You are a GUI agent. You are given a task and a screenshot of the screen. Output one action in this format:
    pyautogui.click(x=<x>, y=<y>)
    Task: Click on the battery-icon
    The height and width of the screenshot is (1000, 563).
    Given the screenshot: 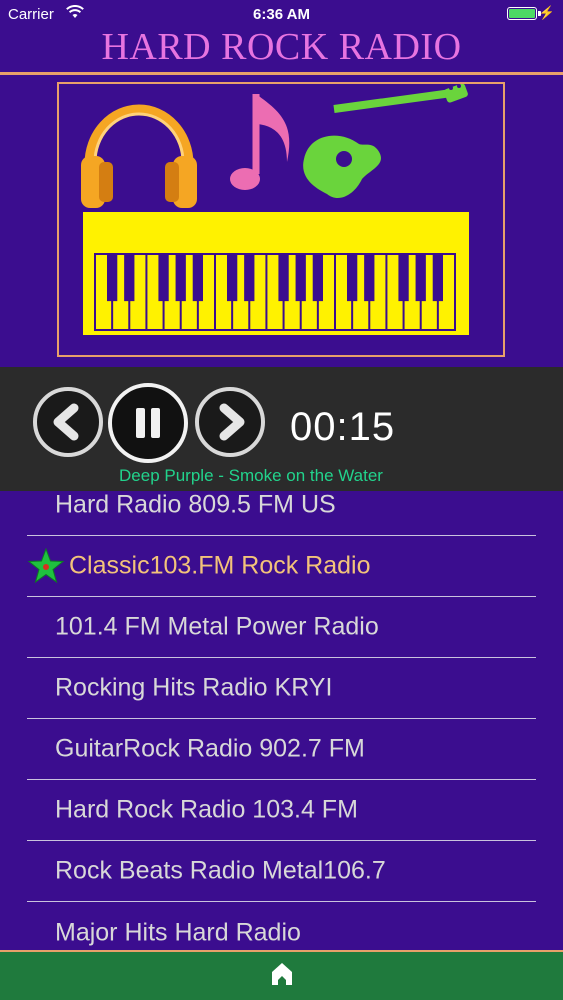 What is the action you would take?
    pyautogui.click(x=522, y=13)
    